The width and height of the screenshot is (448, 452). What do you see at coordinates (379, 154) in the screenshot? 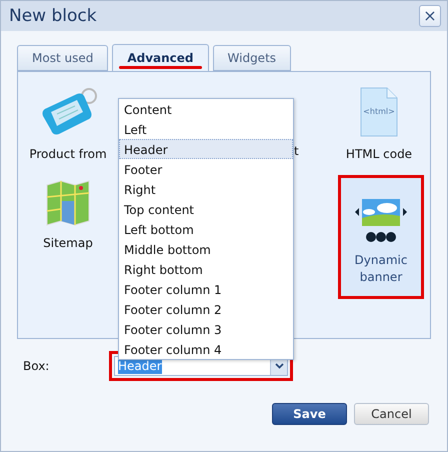
I see `tile-label: HTML code` at bounding box center [379, 154].